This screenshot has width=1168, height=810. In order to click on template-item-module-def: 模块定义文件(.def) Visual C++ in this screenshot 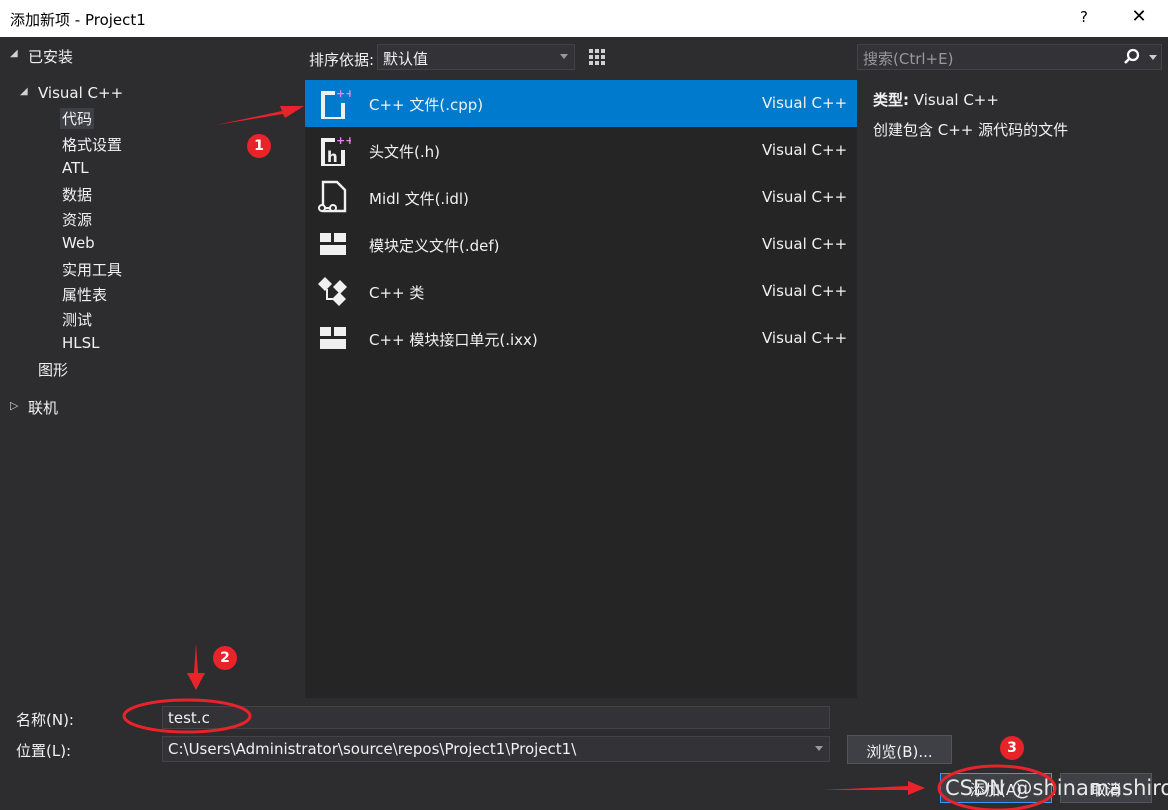, I will do `click(581, 244)`.